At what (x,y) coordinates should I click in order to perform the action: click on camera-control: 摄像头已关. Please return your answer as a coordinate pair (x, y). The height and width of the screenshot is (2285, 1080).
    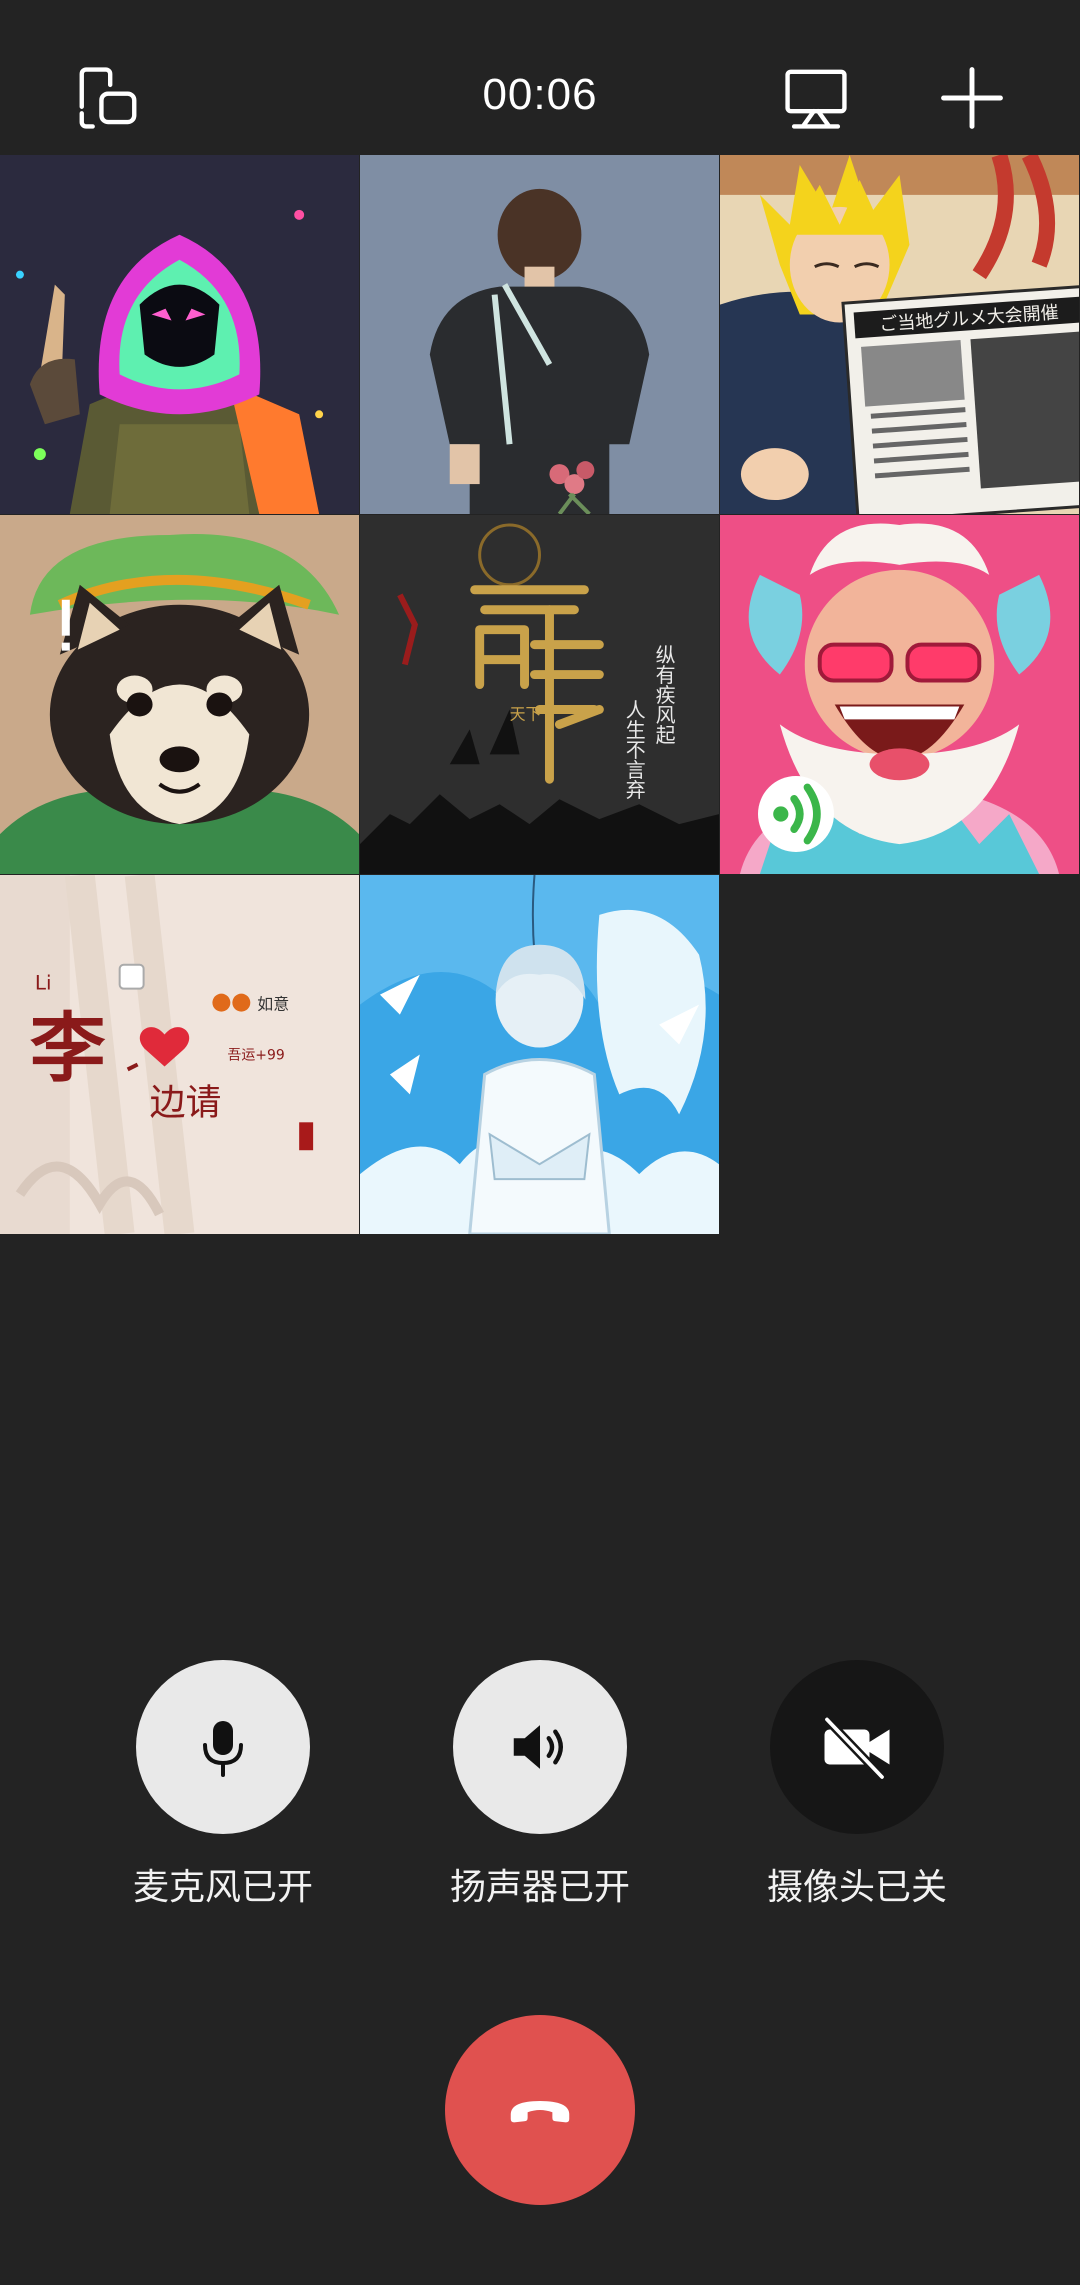
    Looking at the image, I should click on (857, 1785).